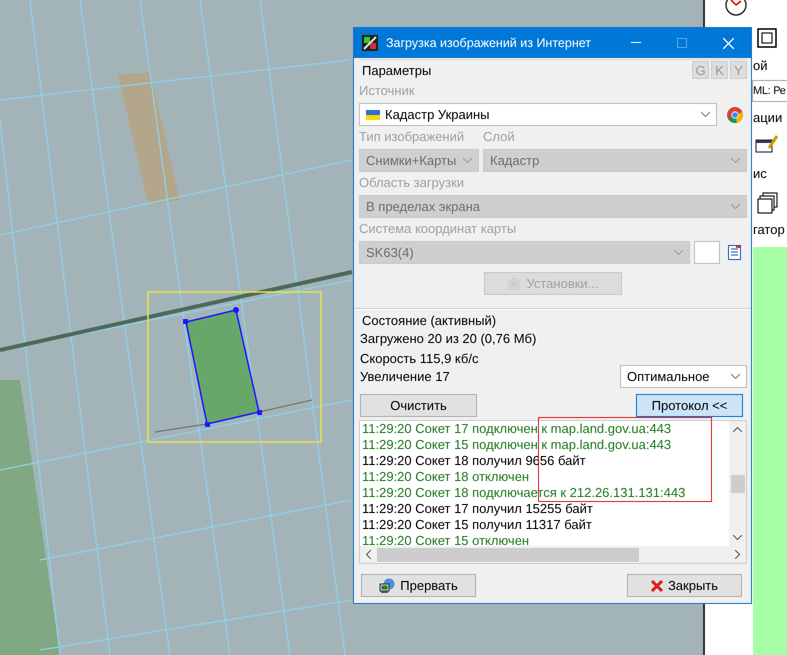  Describe the element at coordinates (418, 405) in the screenshot. I see `clear-button: Очистить` at that location.